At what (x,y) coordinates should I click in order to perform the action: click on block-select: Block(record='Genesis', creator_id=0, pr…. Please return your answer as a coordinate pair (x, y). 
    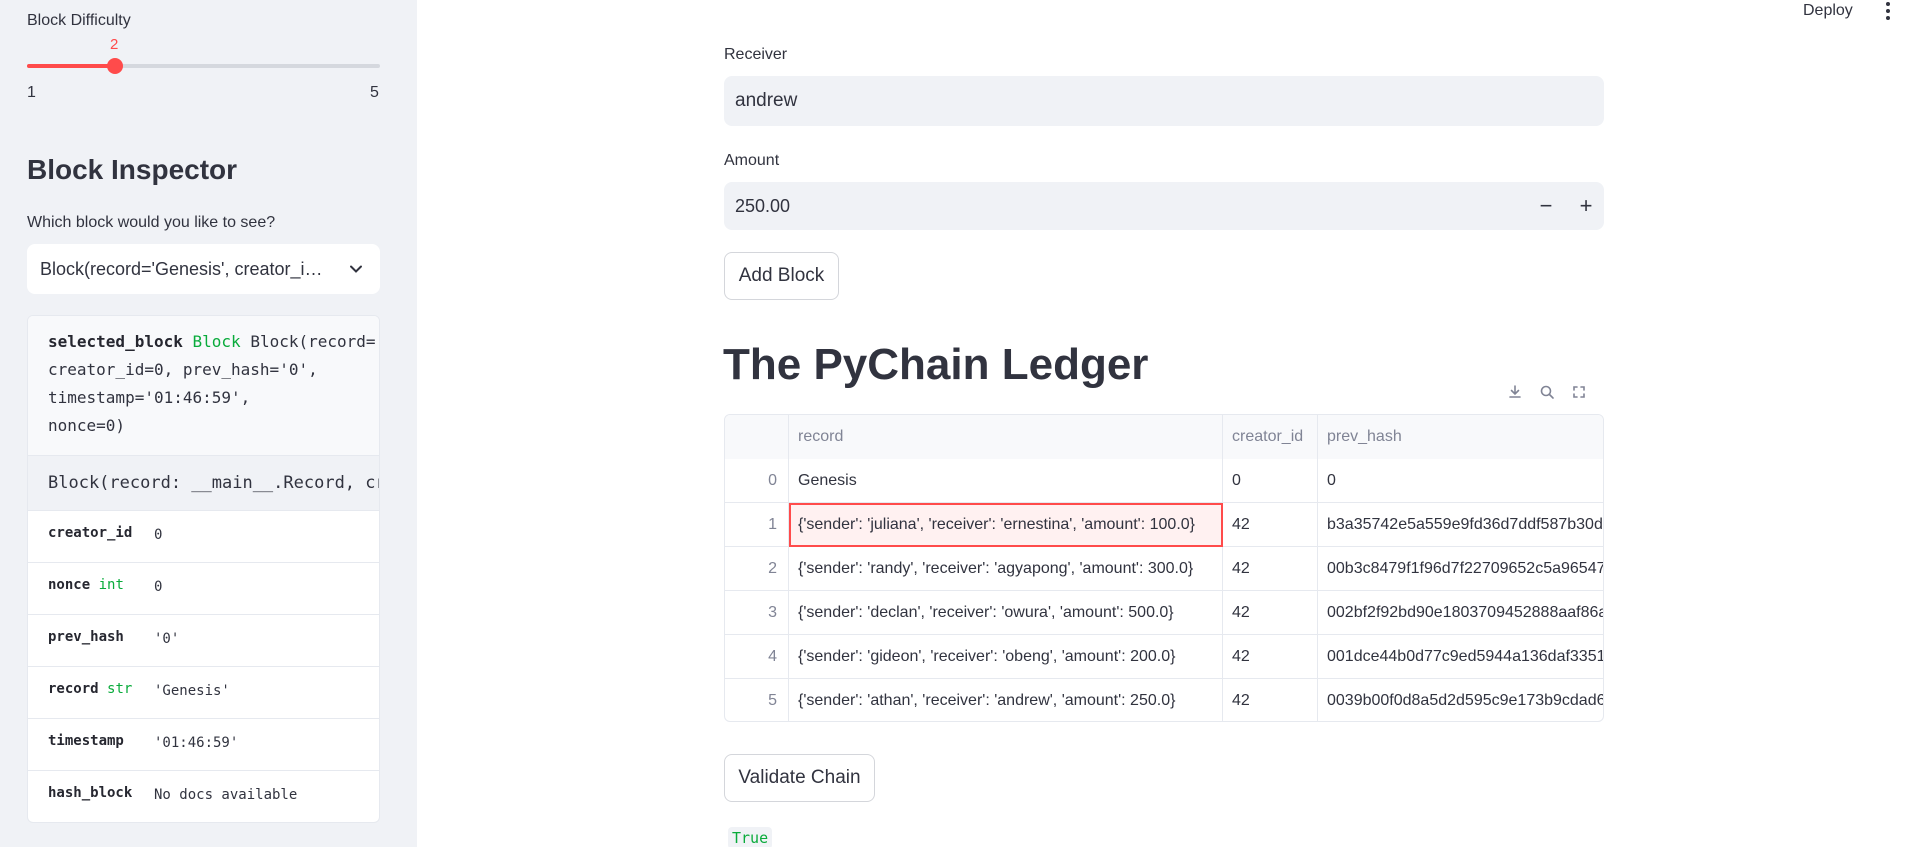
    Looking at the image, I should click on (203, 269).